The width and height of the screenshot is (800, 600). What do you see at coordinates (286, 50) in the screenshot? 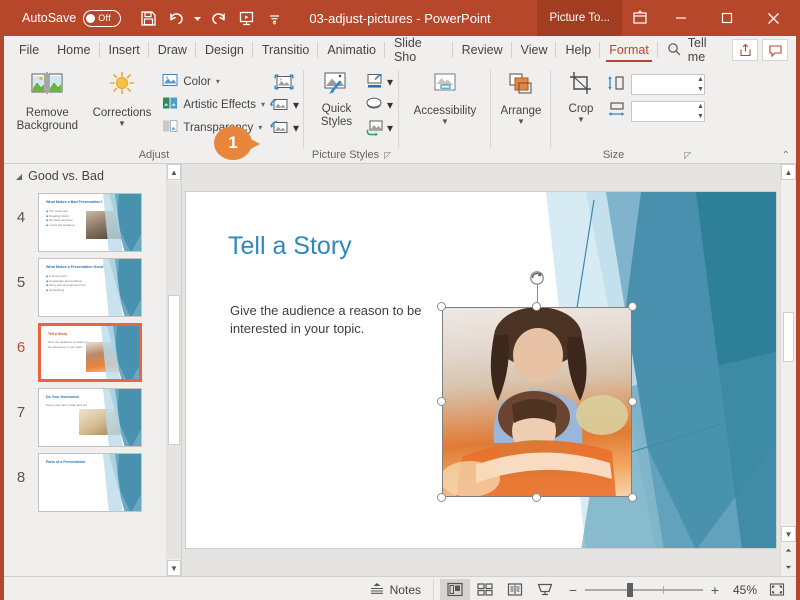
I see `tab-transitions: Transitio` at bounding box center [286, 50].